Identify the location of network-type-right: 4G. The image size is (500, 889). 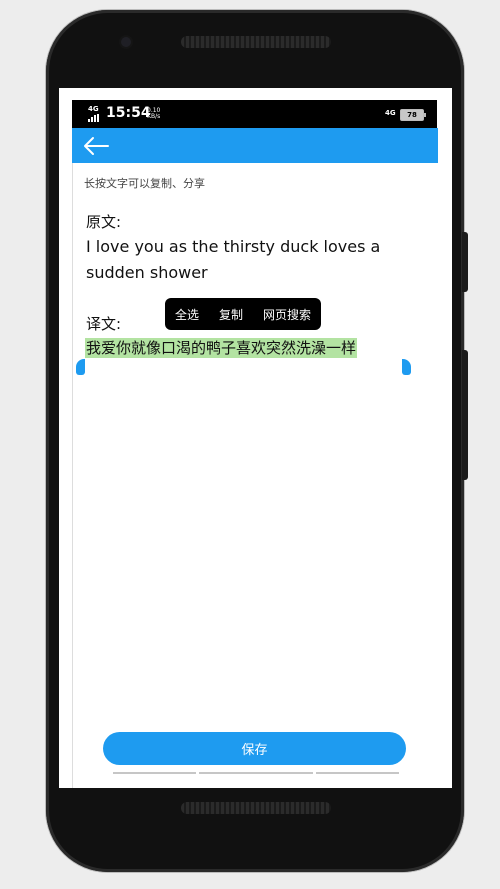
(390, 113).